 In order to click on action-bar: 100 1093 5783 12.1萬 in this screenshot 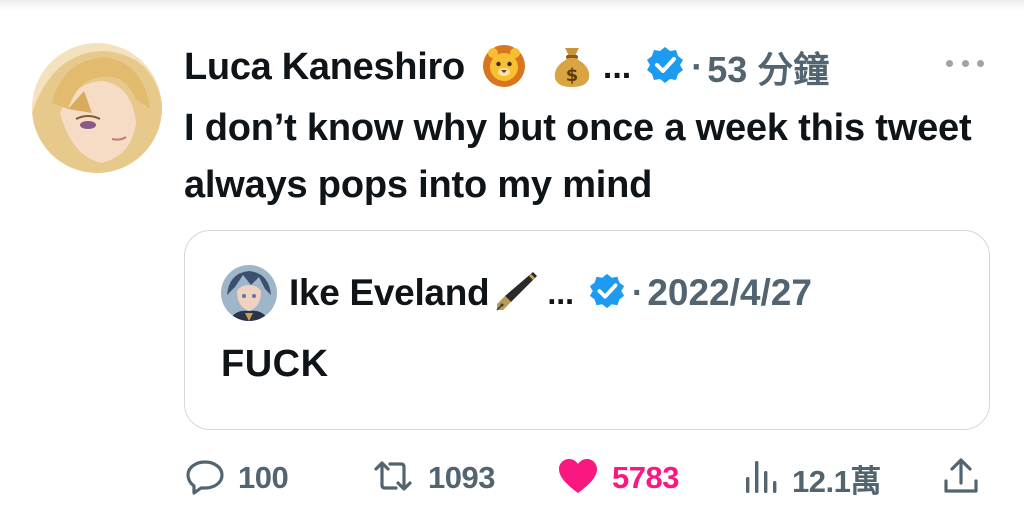, I will do `click(587, 478)`.